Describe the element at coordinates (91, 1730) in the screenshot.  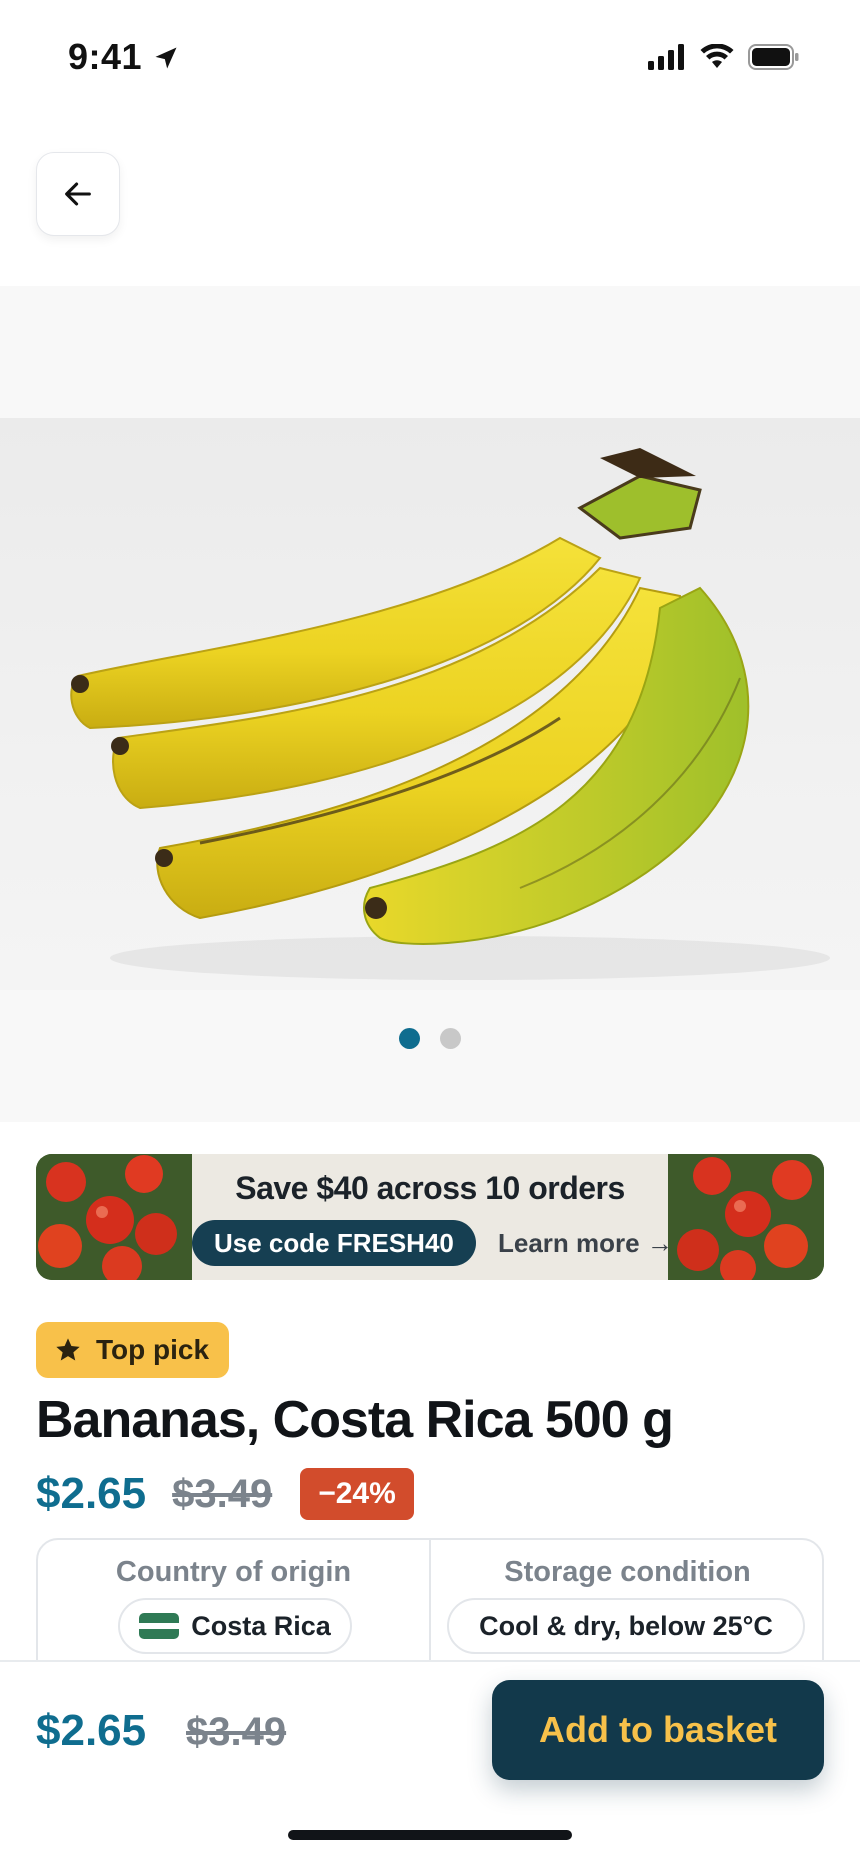
I see `bottom-current-price: $2.65` at that location.